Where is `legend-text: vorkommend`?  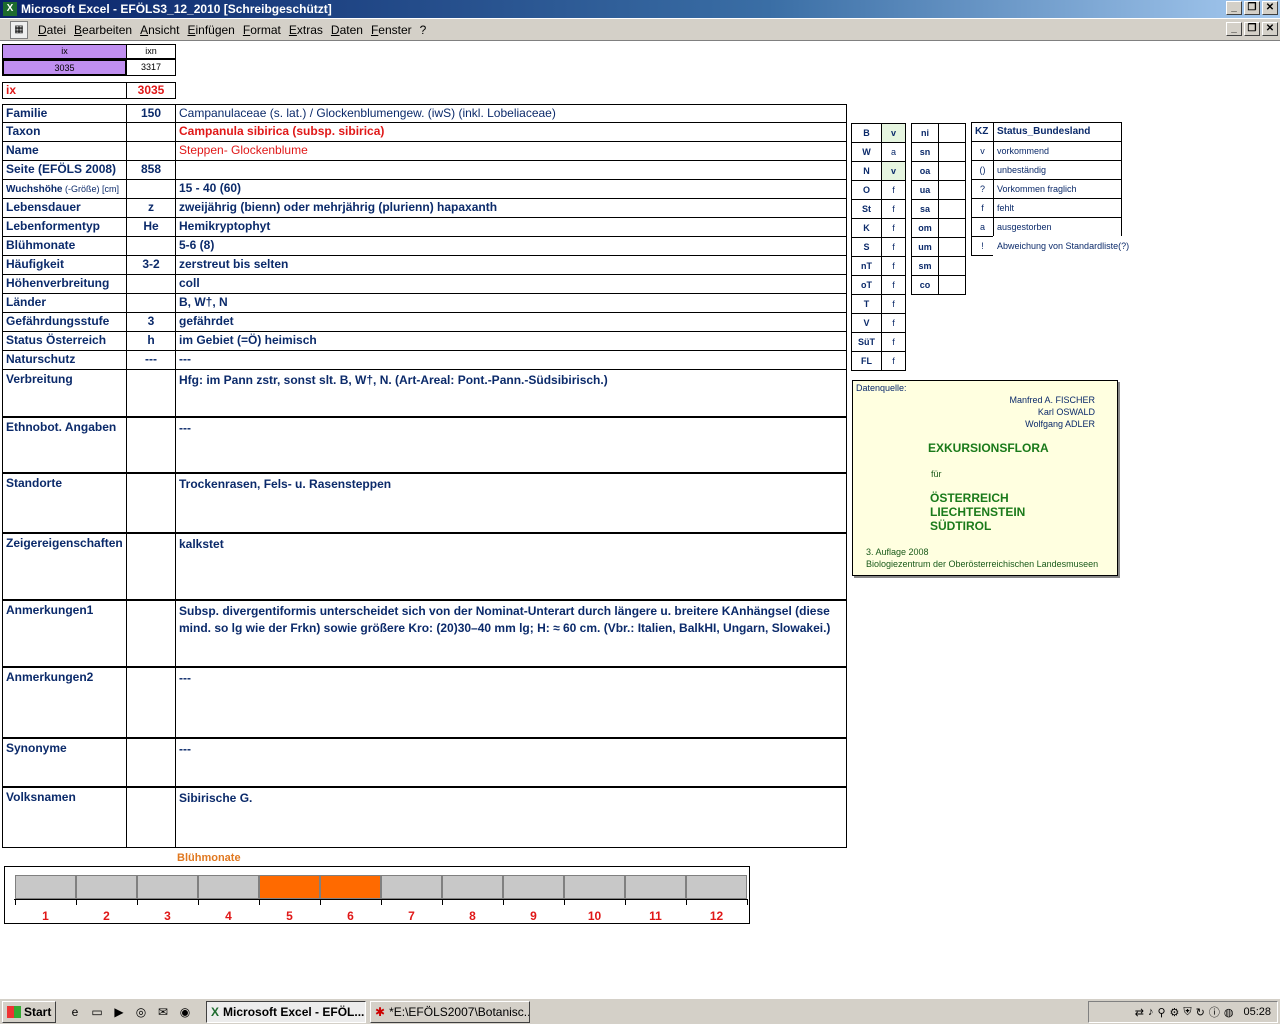
legend-text: vorkommend is located at coordinates (1057, 151).